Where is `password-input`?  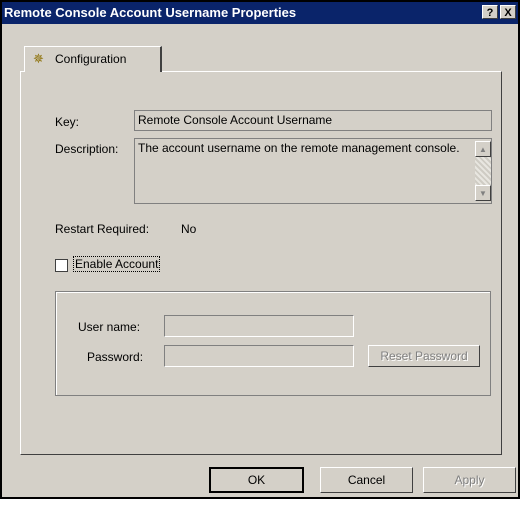
password-input is located at coordinates (259, 356).